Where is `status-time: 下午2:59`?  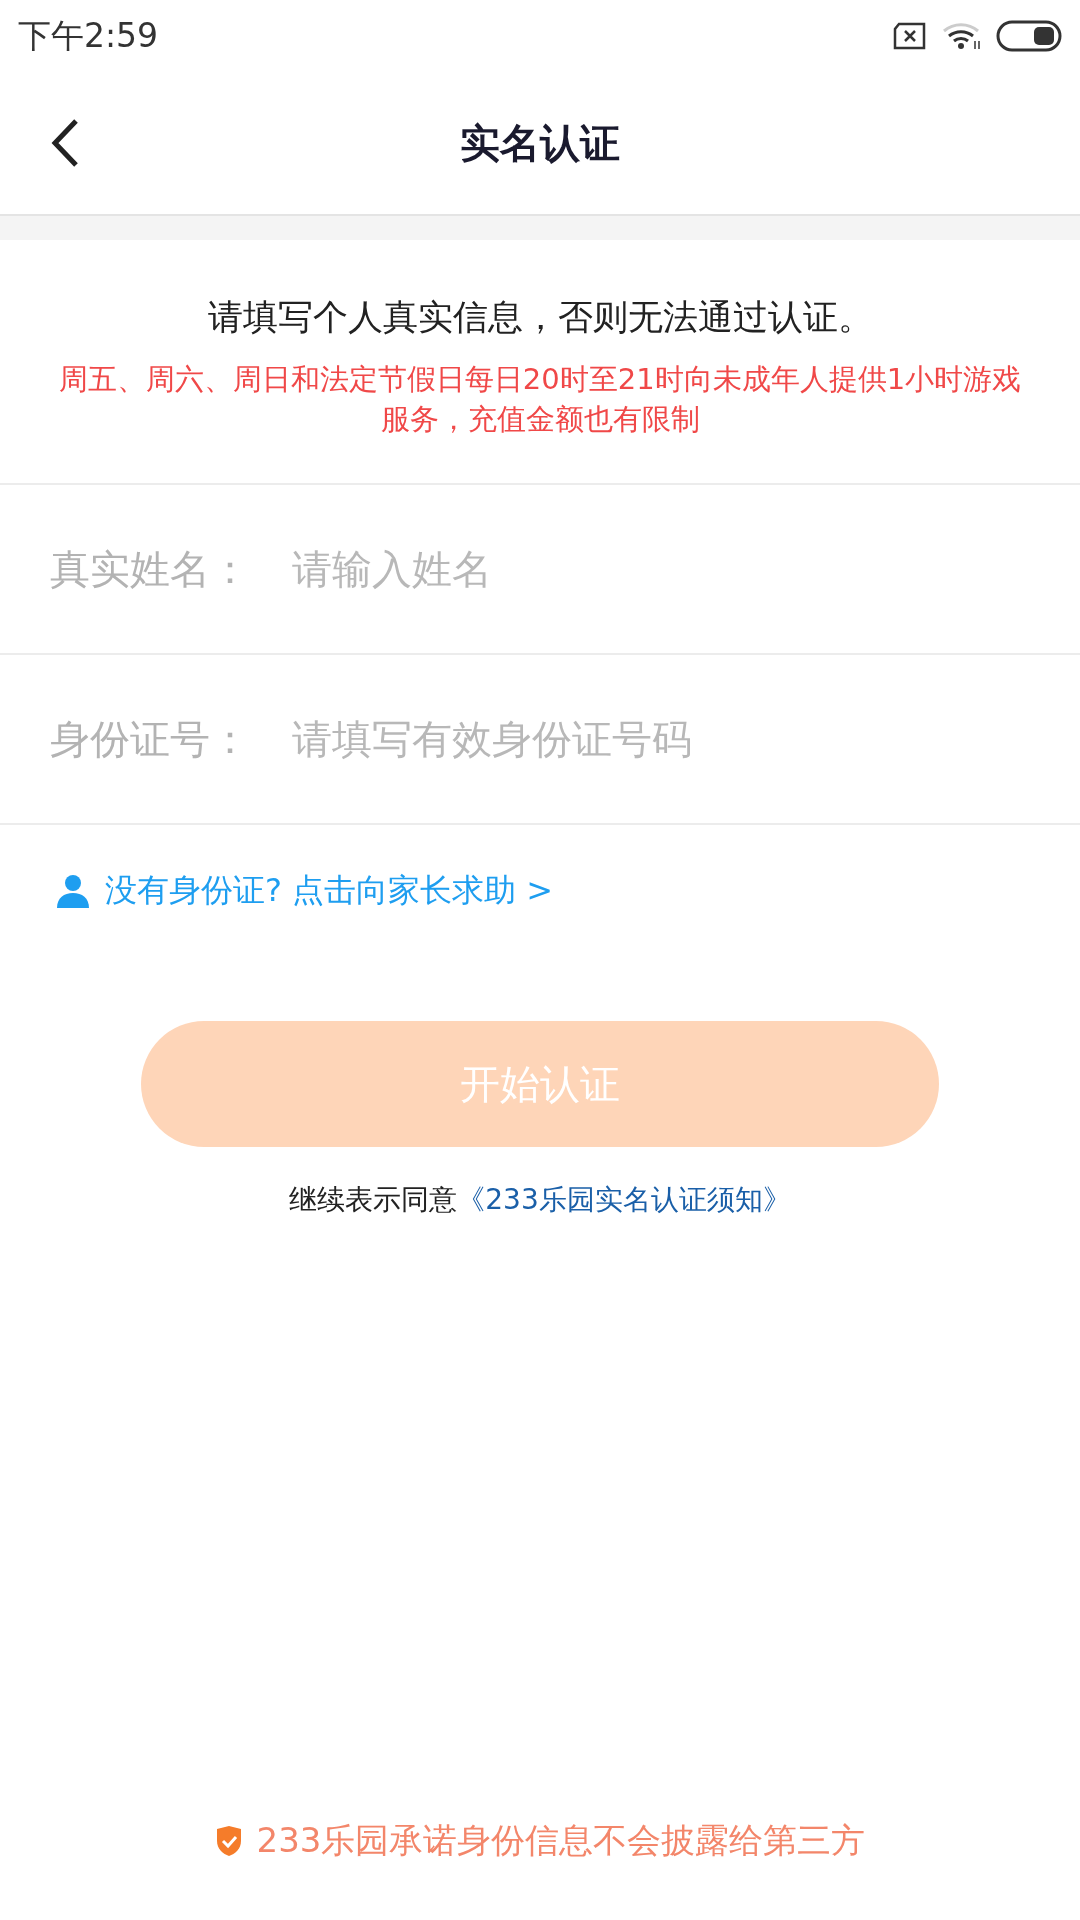
status-time: 下午2:59 is located at coordinates (88, 35).